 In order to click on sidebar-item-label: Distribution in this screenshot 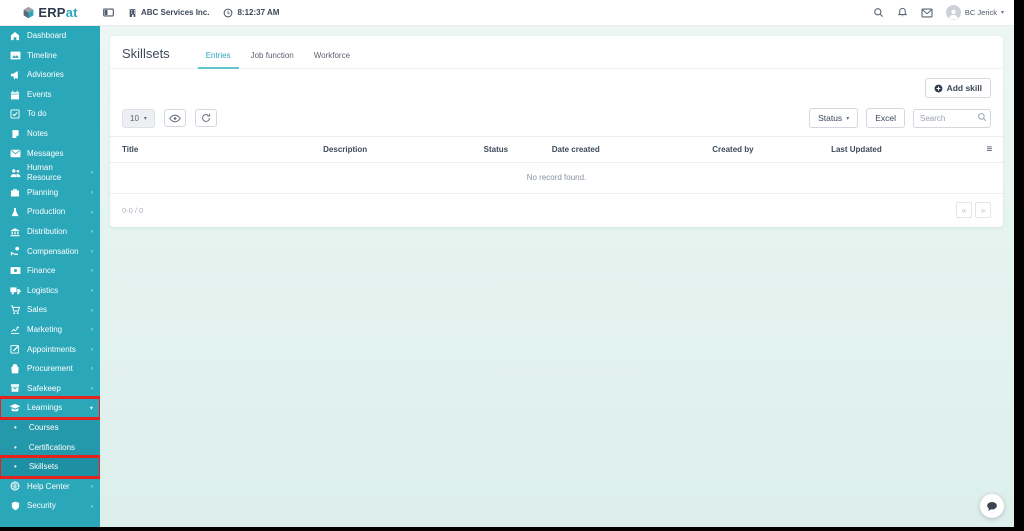, I will do `click(47, 231)`.